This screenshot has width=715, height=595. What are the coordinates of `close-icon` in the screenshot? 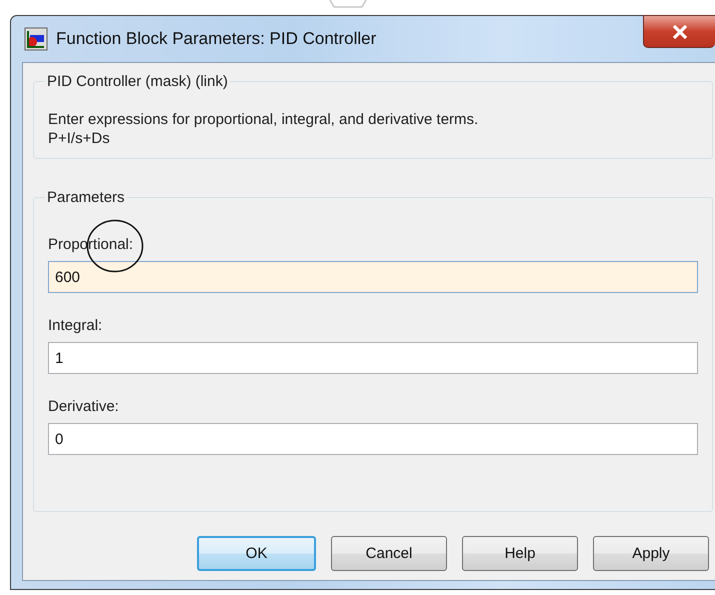 It's located at (680, 31).